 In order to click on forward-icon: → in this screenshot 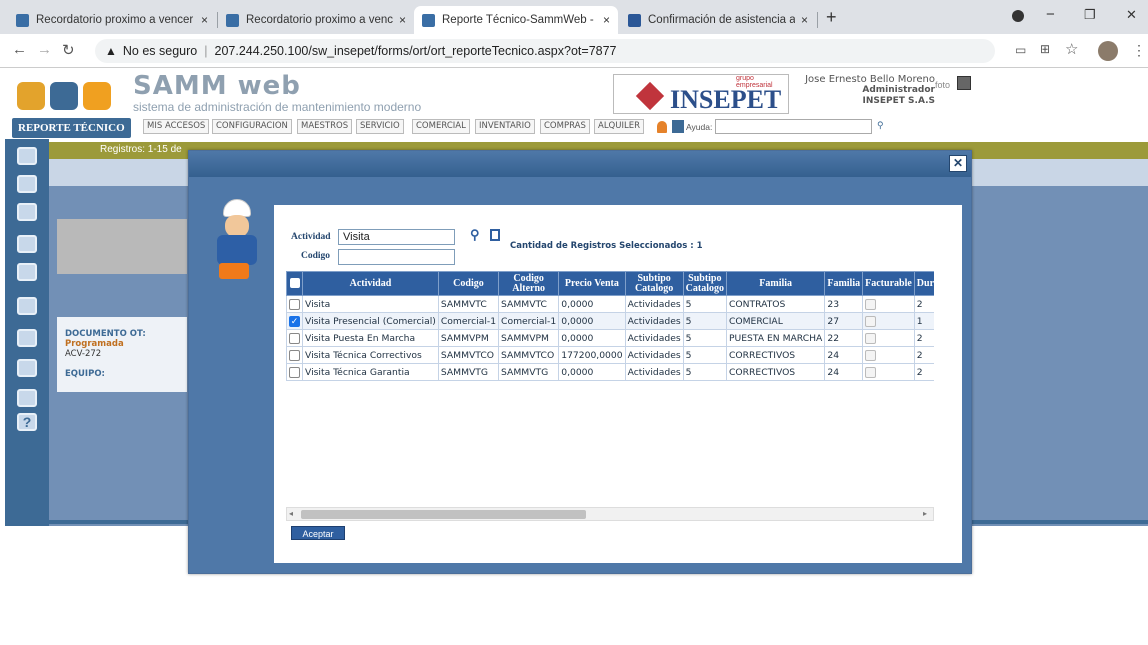, I will do `click(44, 49)`.